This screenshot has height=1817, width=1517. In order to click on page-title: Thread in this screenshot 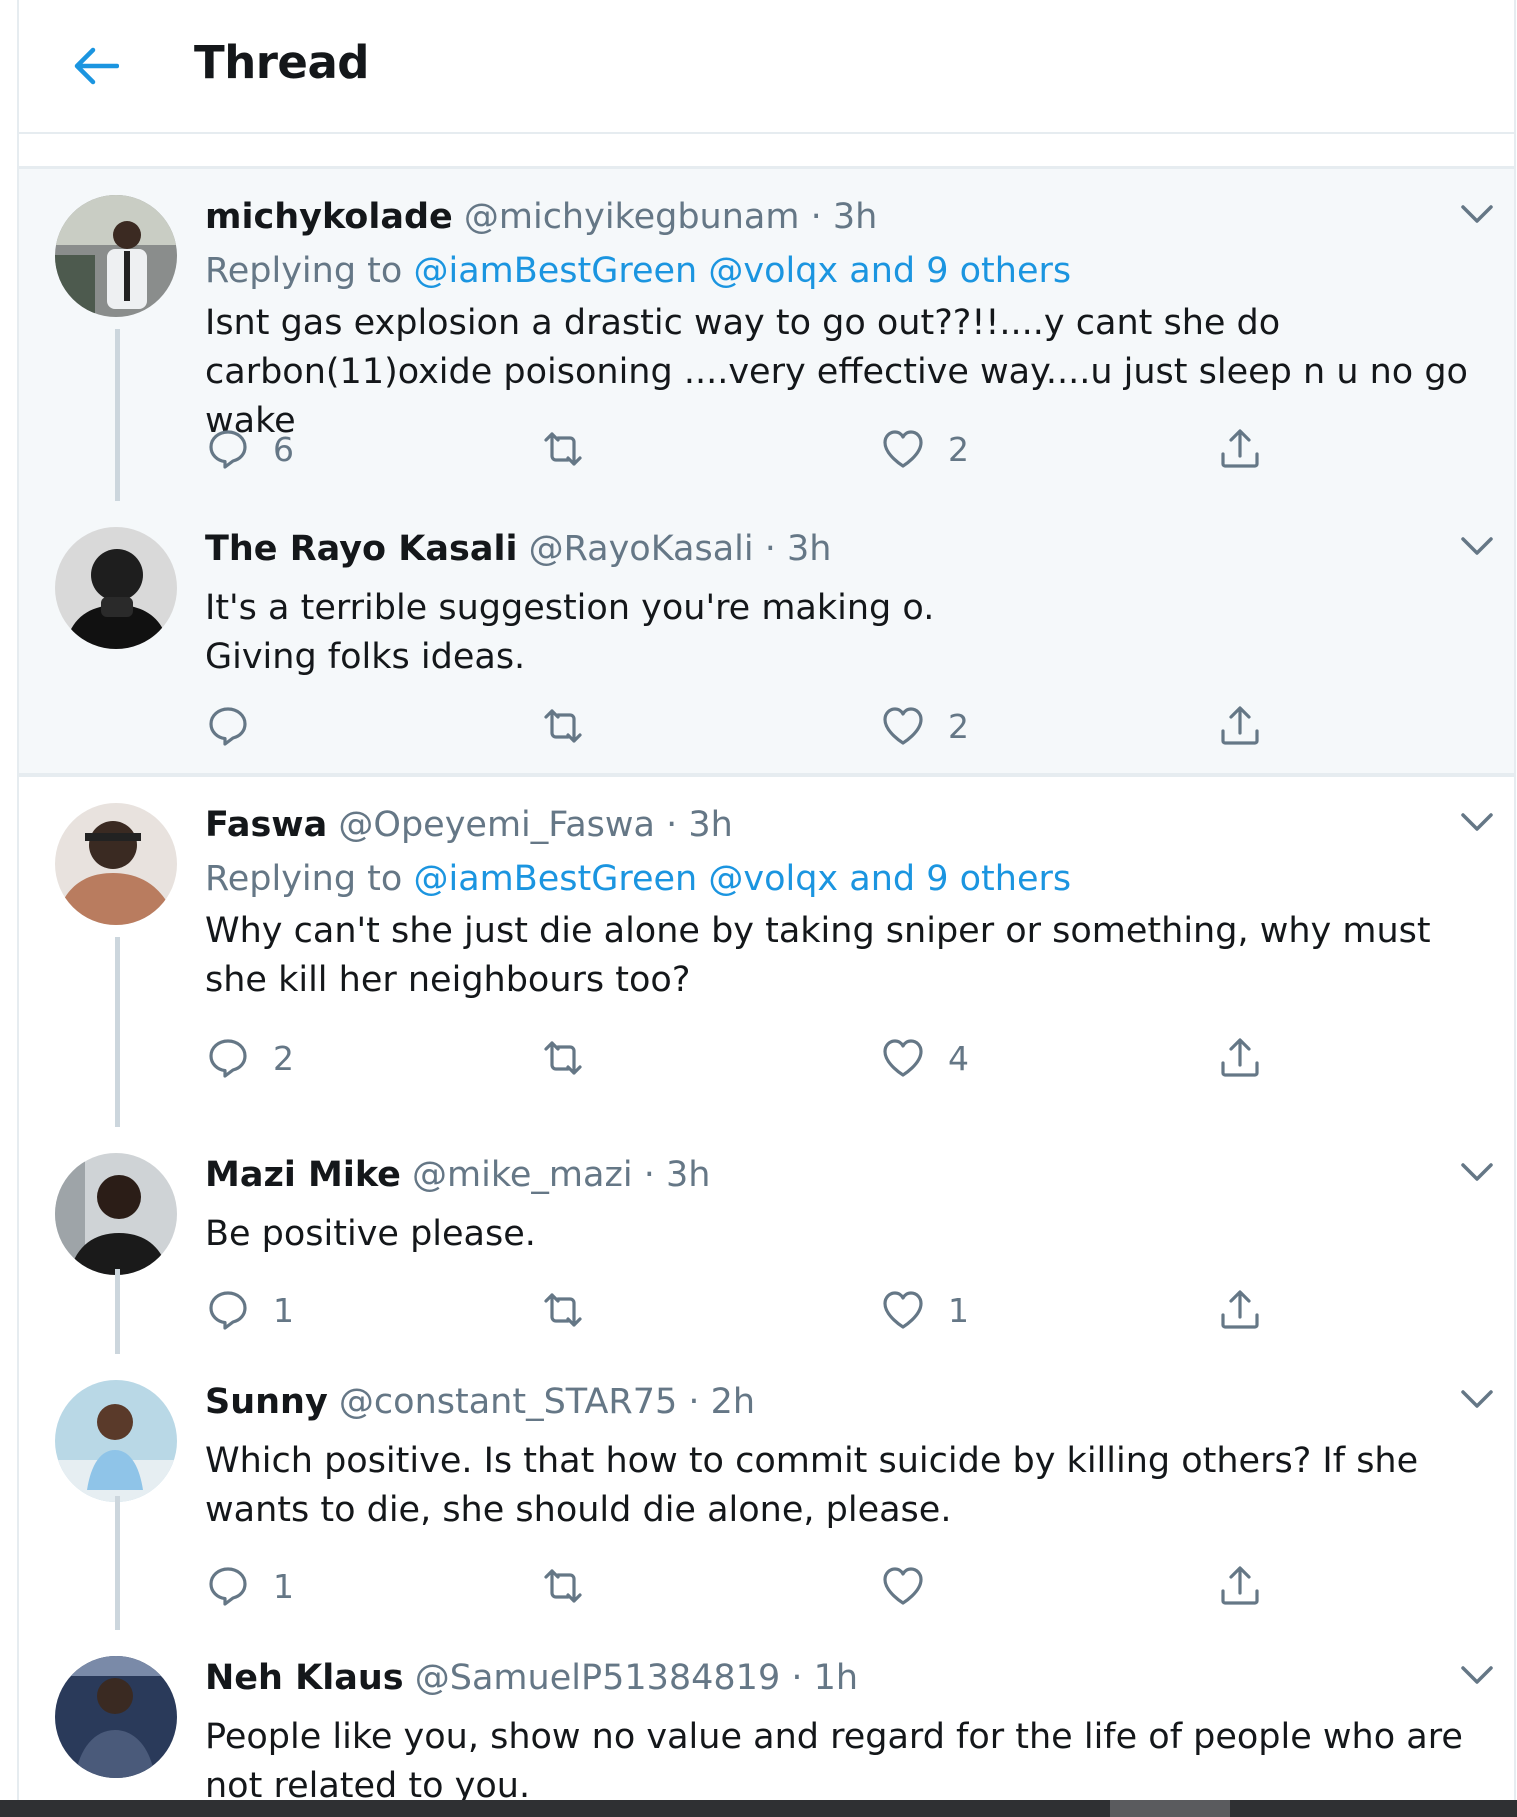, I will do `click(282, 62)`.